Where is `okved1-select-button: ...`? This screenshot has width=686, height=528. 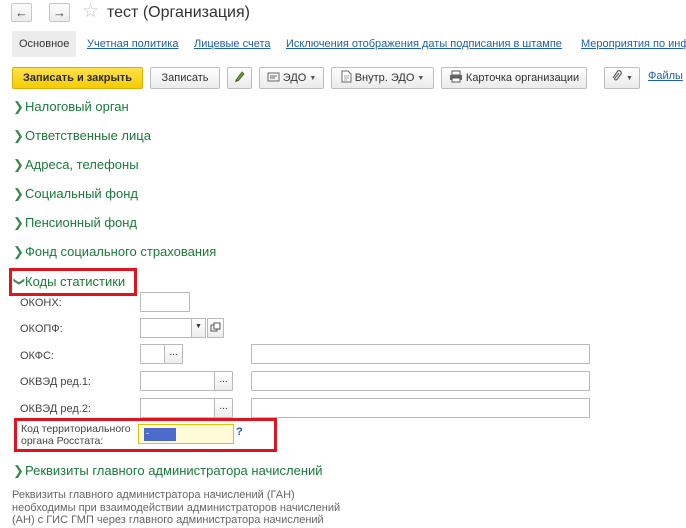 okved1-select-button: ... is located at coordinates (223, 381).